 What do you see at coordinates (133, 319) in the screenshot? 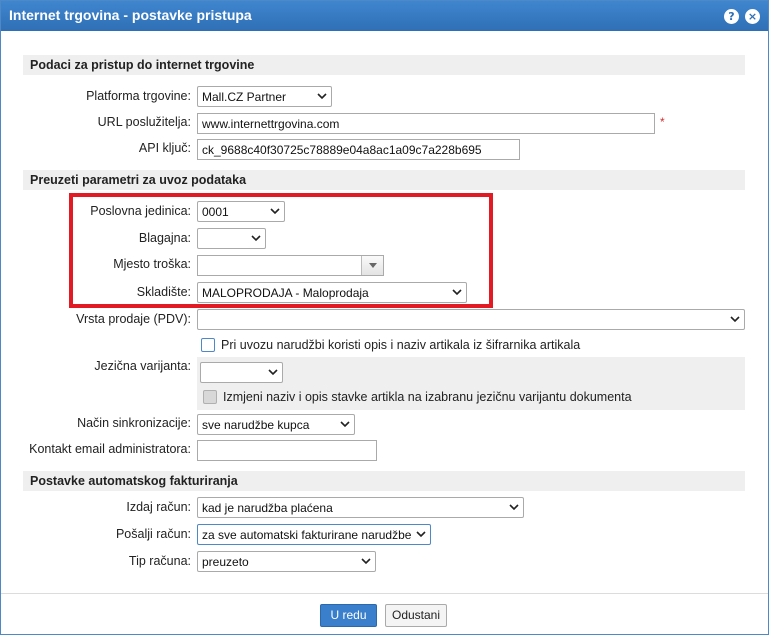
I see `sale-type-label: Vrsta prodaje (PDV):` at bounding box center [133, 319].